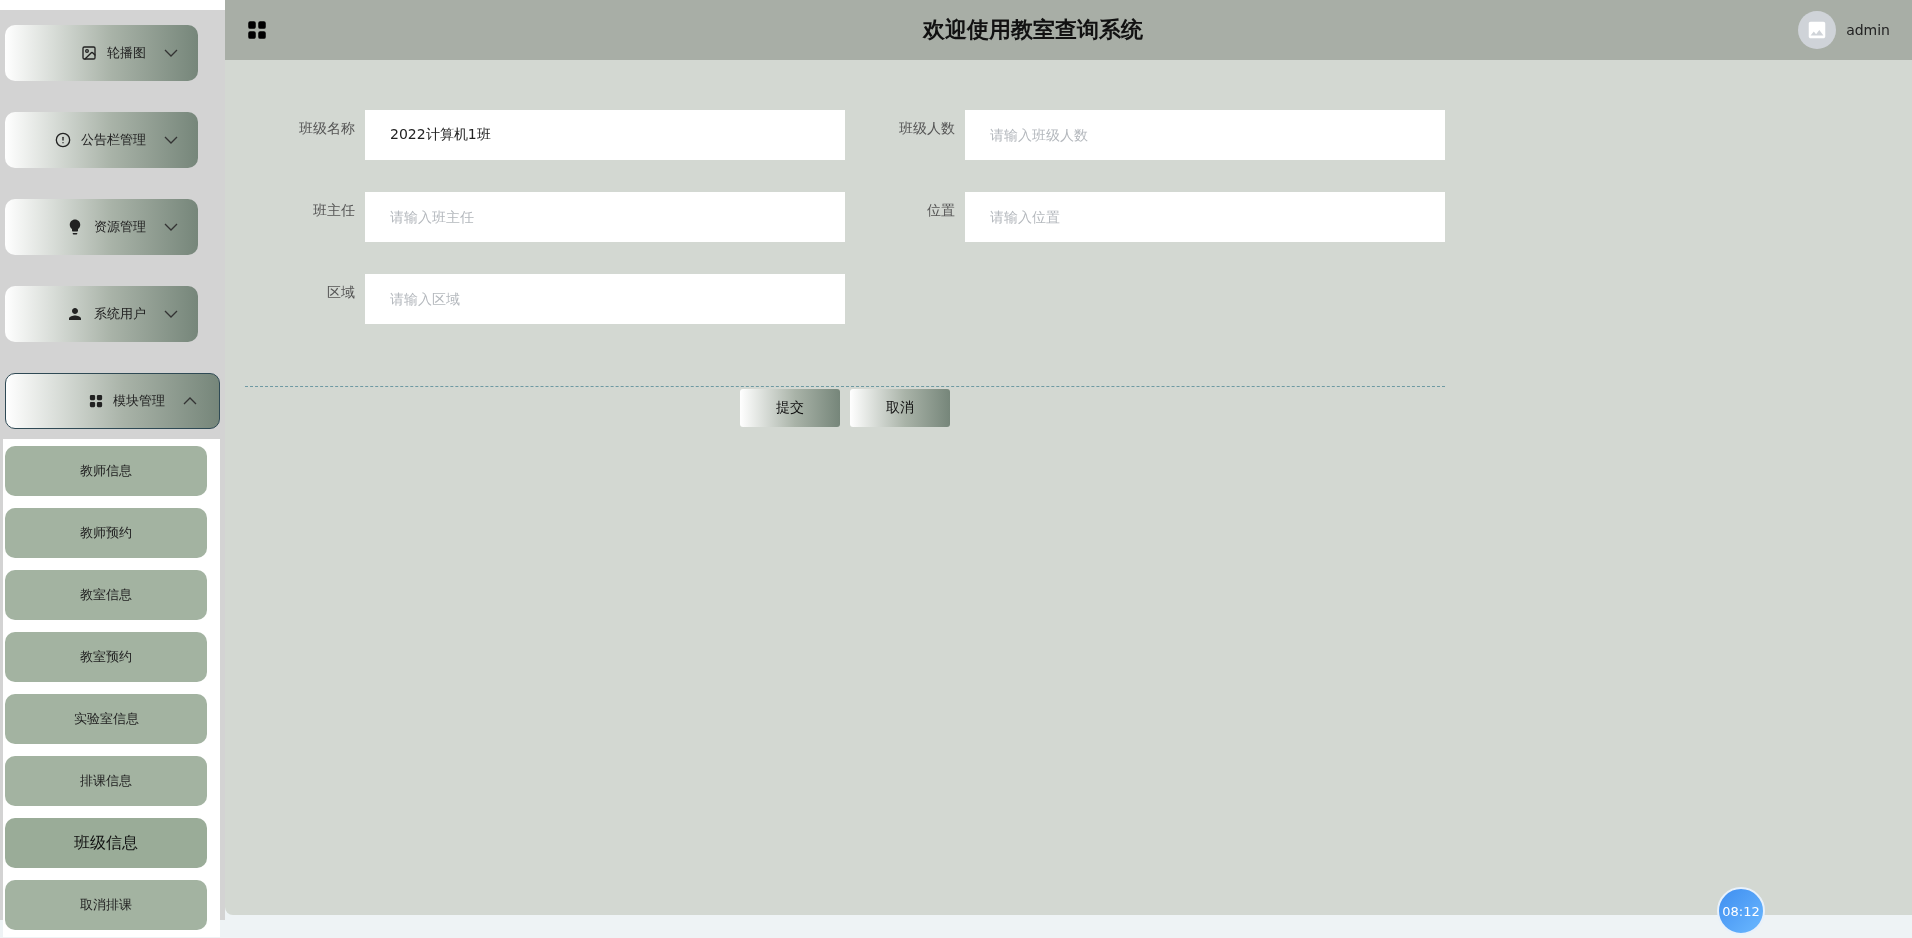  I want to click on menu-button: 模块管理, so click(112, 401).